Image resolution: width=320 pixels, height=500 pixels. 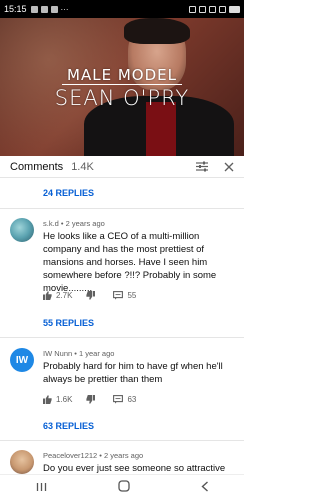 I want to click on comment-author-meta: s.k.d • 2 years ago, so click(x=74, y=223).